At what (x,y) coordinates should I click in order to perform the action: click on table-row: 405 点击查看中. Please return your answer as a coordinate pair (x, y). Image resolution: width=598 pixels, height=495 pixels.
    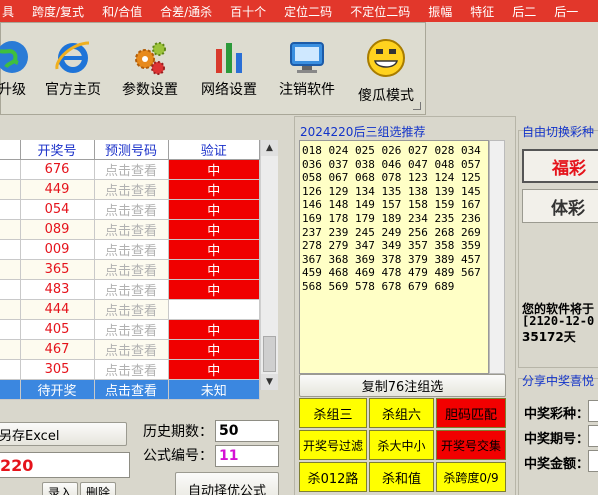
    Looking at the image, I should click on (130, 329).